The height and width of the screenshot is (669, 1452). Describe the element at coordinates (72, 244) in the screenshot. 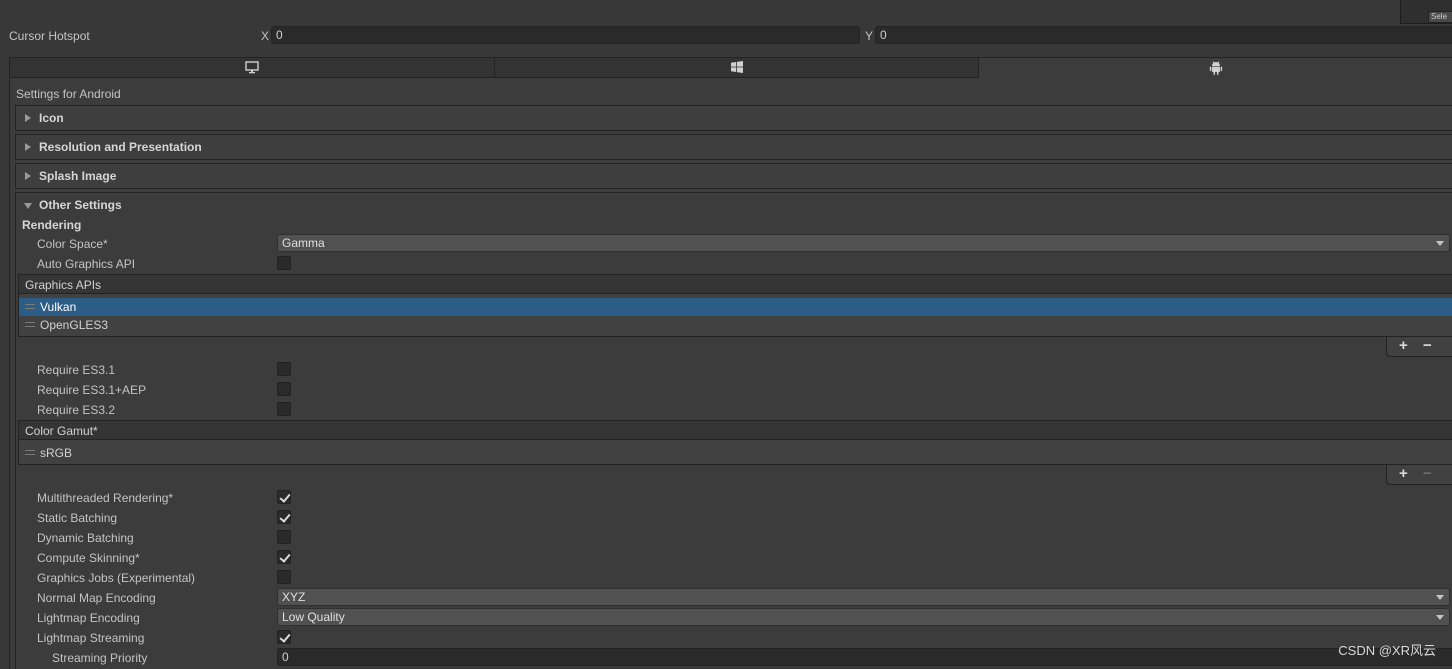

I see `color-space-label: Color Space*` at that location.